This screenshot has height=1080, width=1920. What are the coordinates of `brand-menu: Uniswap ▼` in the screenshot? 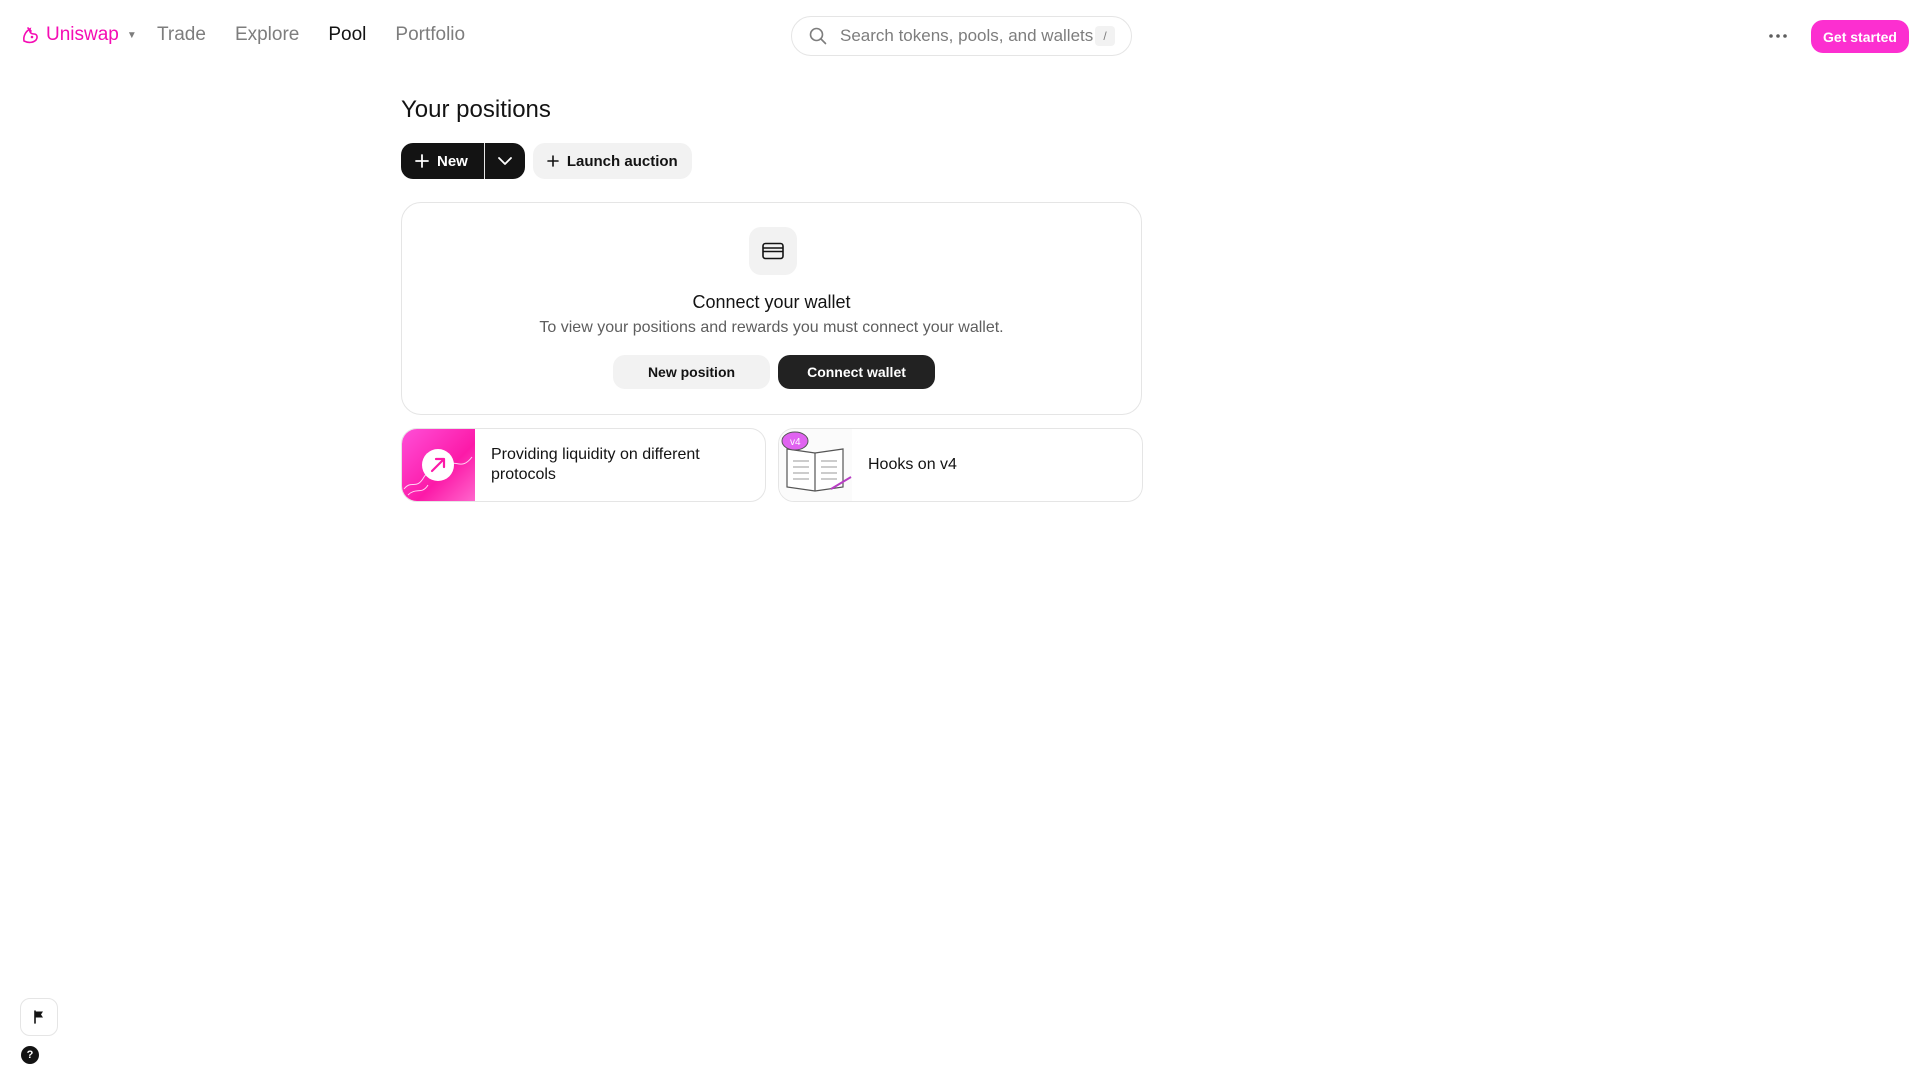 It's located at (78, 35).